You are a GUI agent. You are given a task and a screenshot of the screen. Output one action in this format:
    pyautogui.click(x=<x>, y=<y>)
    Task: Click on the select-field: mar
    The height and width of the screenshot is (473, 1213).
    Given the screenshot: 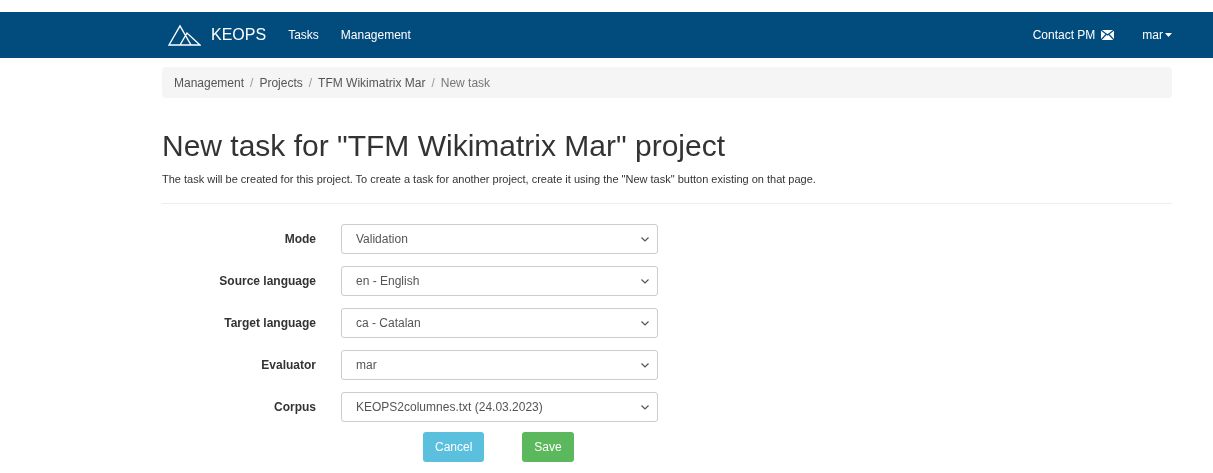 What is the action you would take?
    pyautogui.click(x=499, y=365)
    